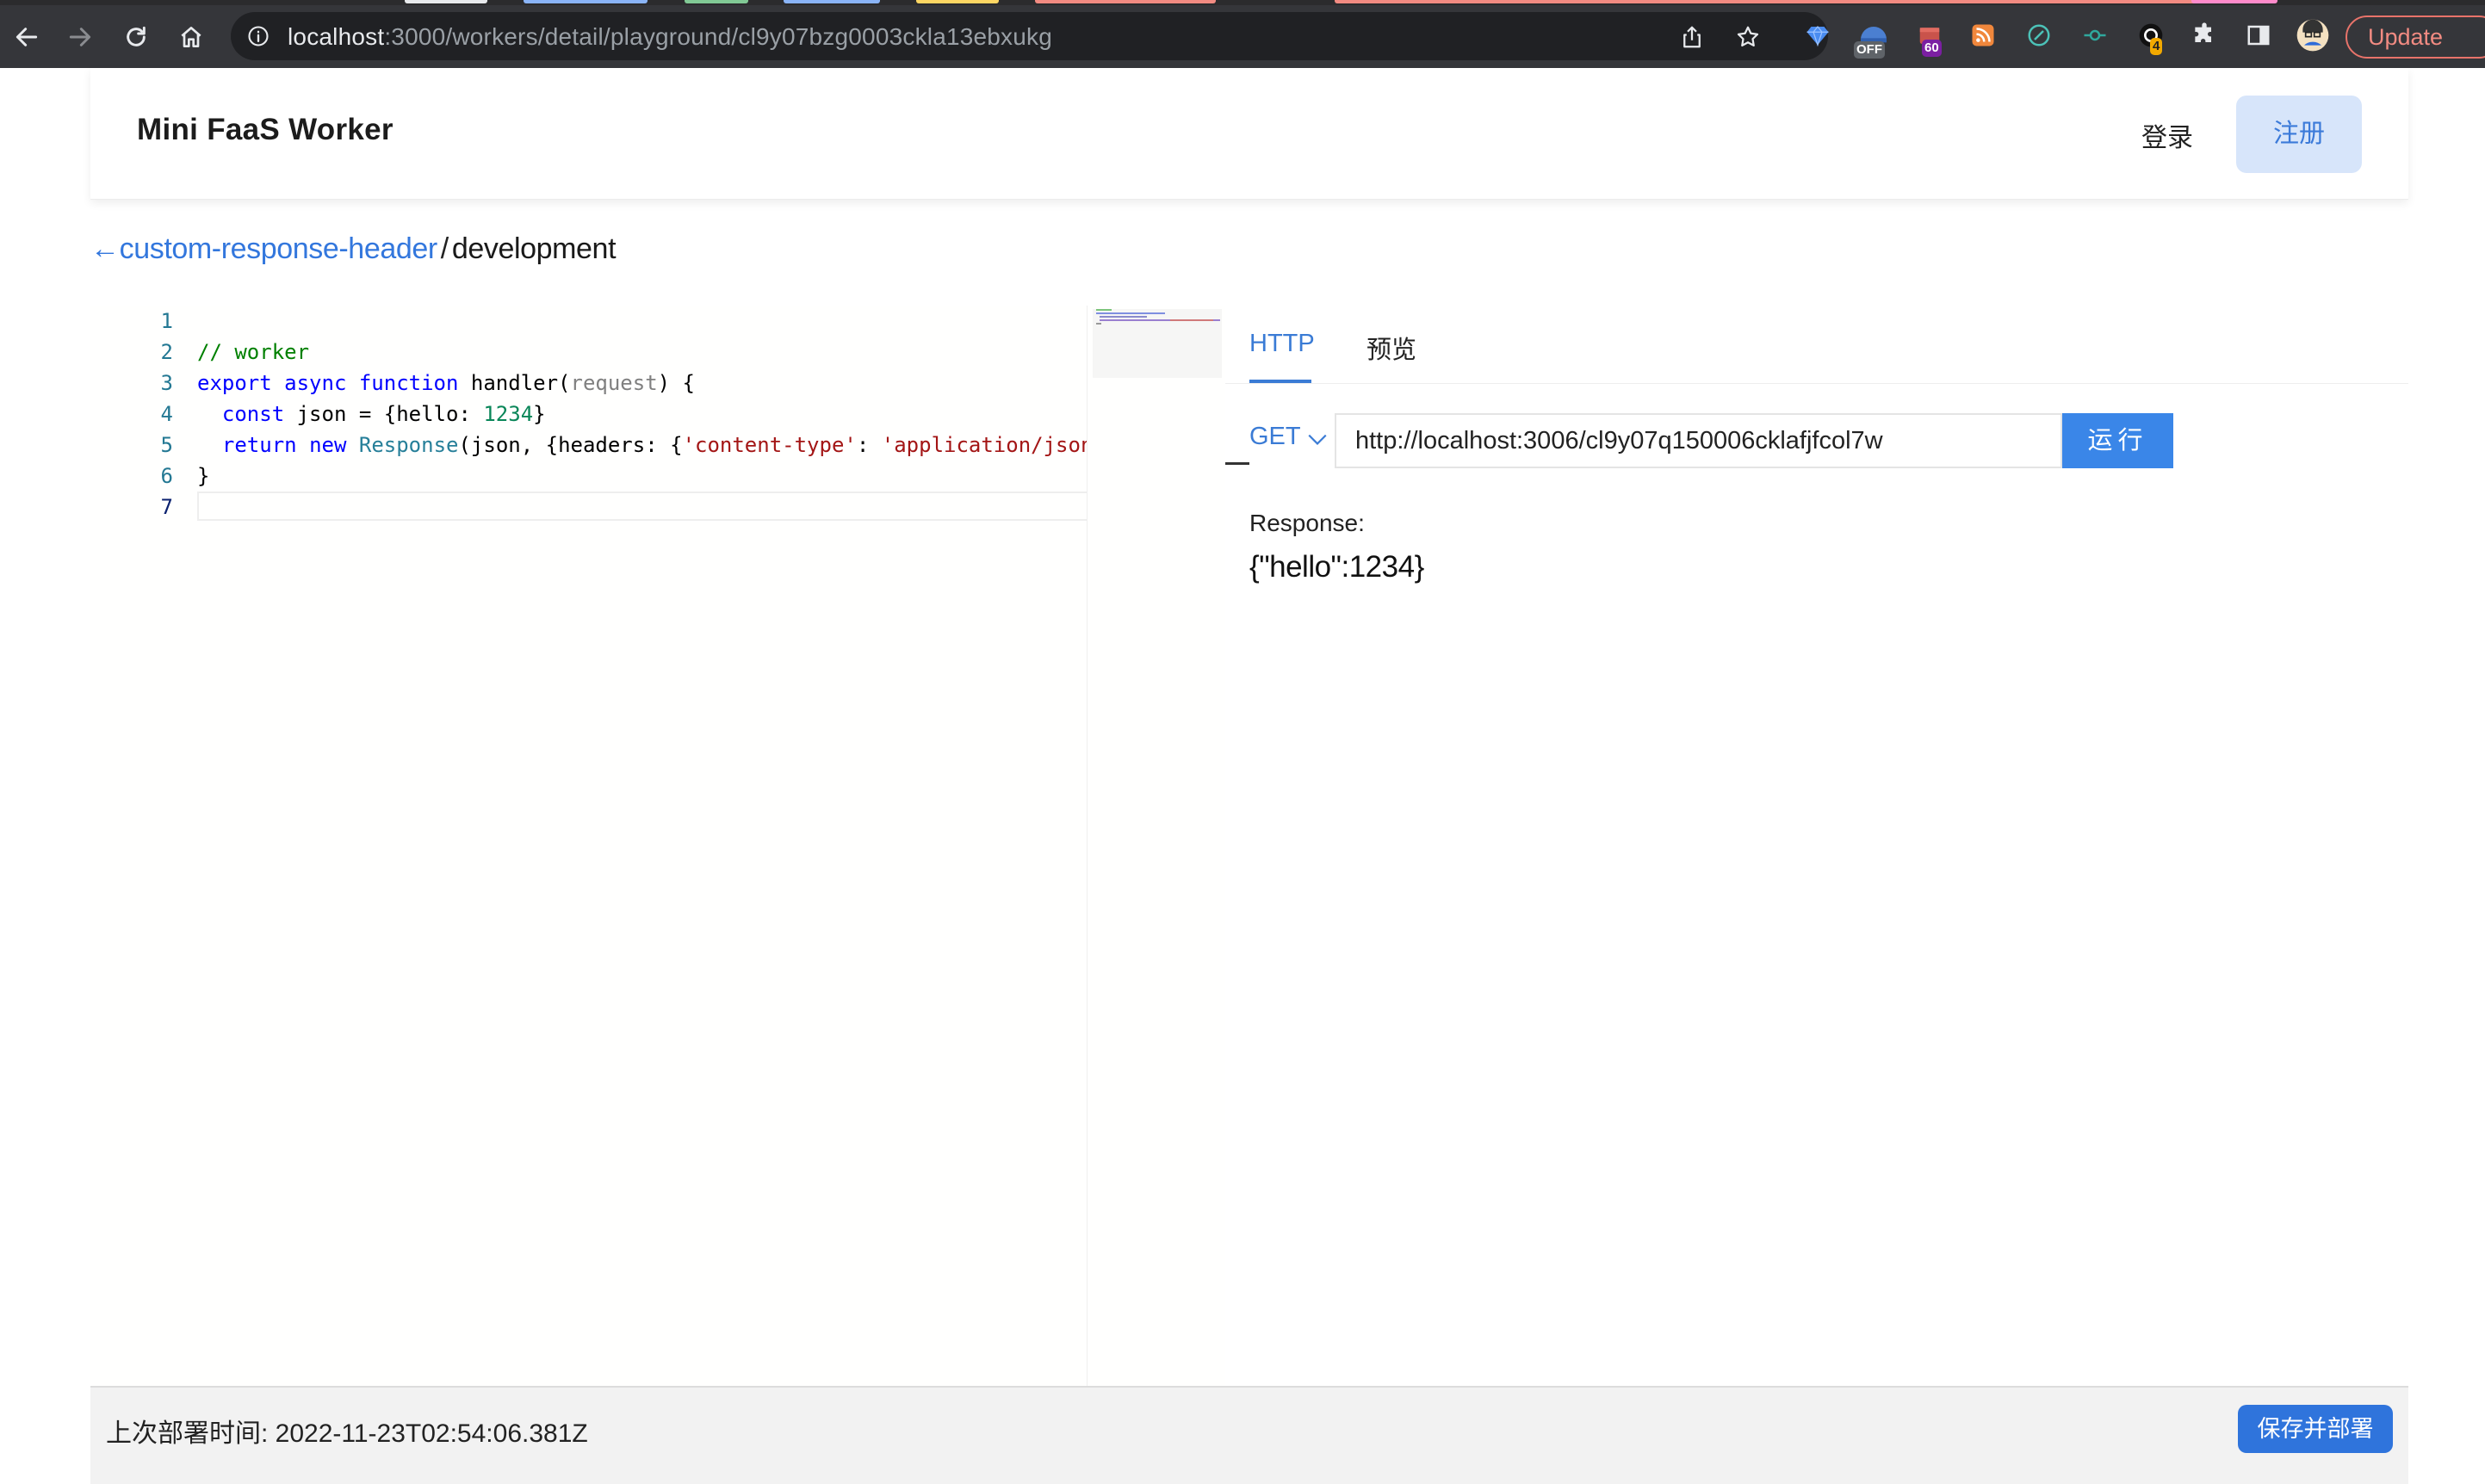  I want to click on code-line-3: export async function handler(request) {, so click(446, 383).